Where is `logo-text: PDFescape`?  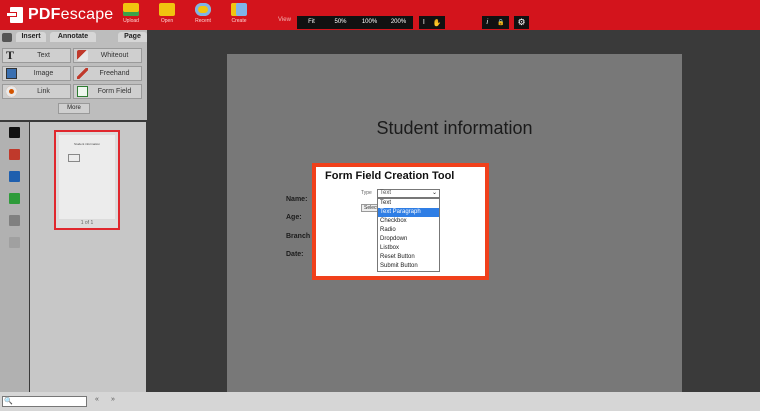 logo-text: PDFescape is located at coordinates (71, 14).